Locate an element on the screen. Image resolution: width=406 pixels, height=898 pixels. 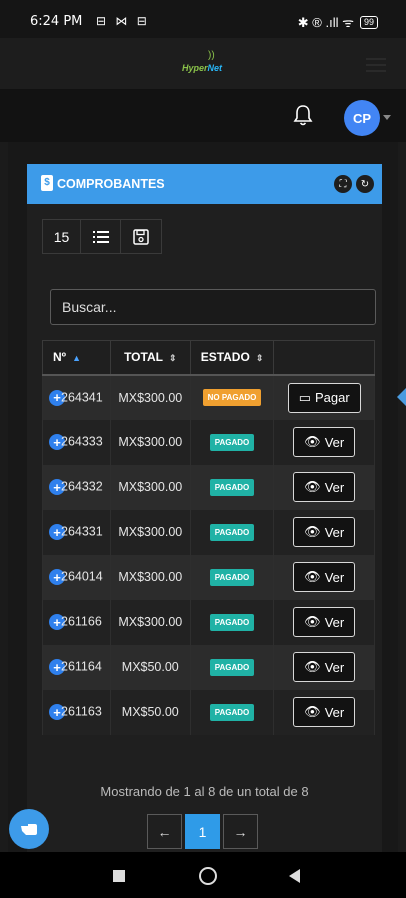
export-button is located at coordinates (141, 236).